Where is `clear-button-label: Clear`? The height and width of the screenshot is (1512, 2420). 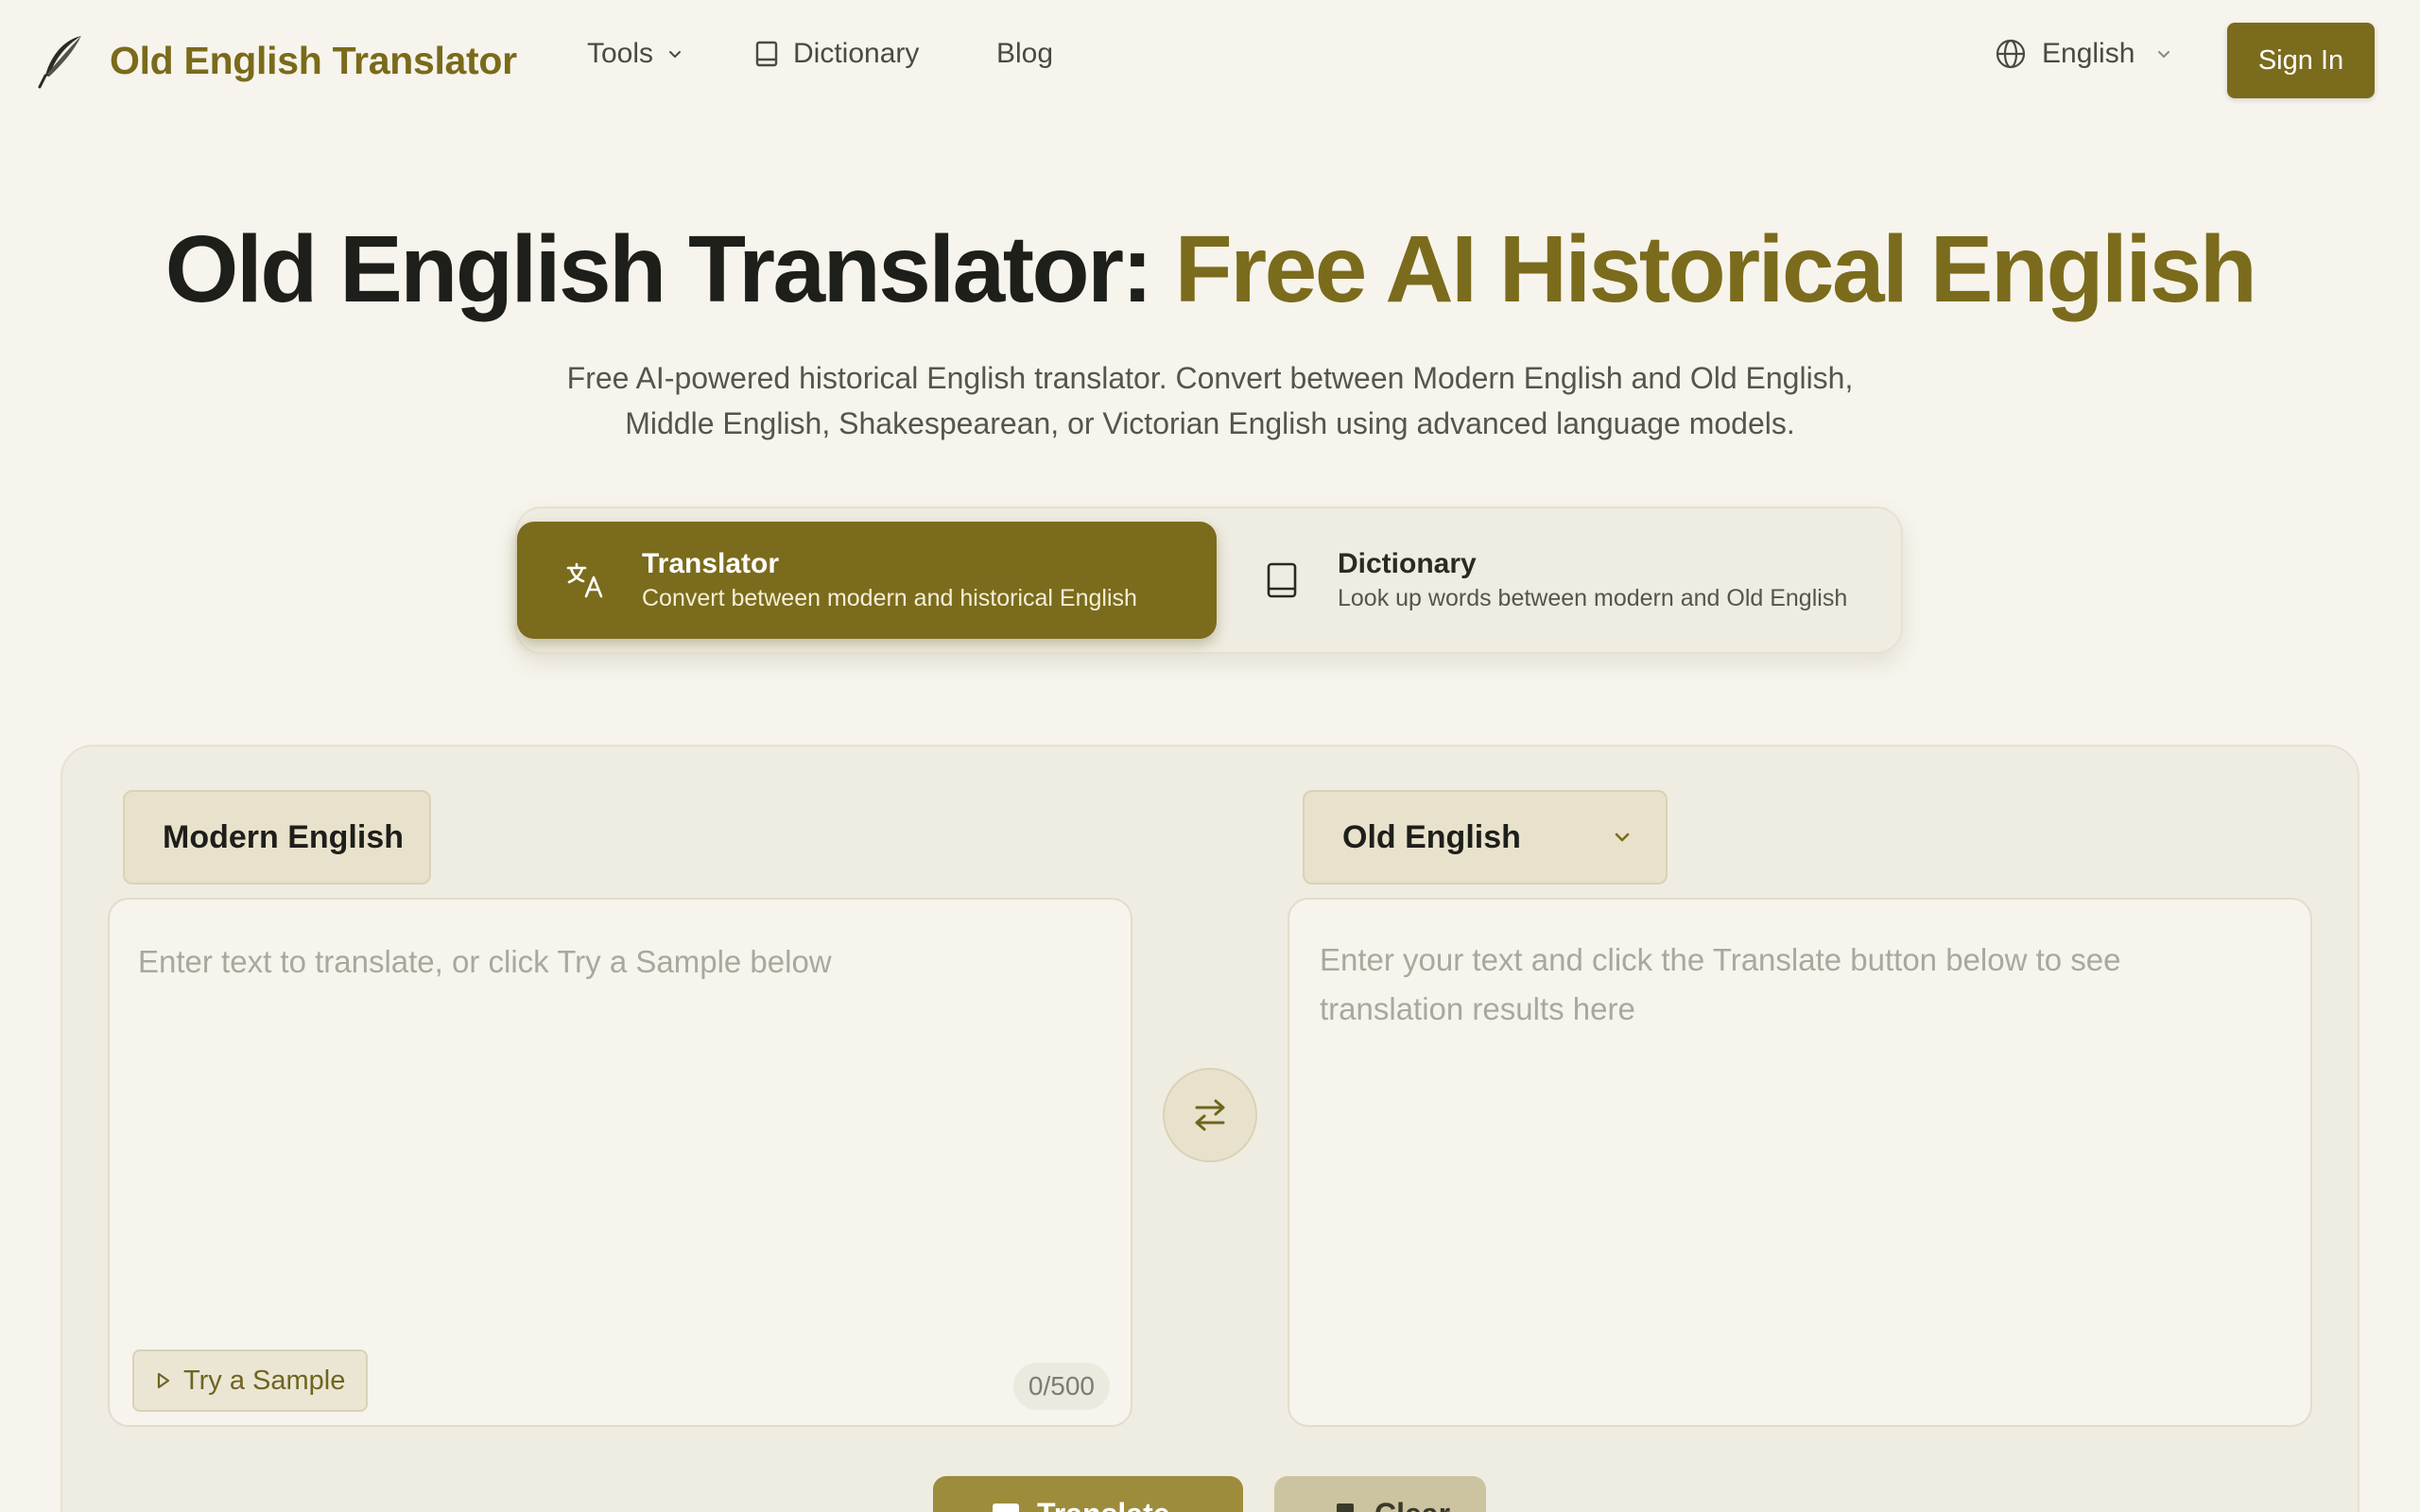 clear-button-label: Clear is located at coordinates (1412, 1504).